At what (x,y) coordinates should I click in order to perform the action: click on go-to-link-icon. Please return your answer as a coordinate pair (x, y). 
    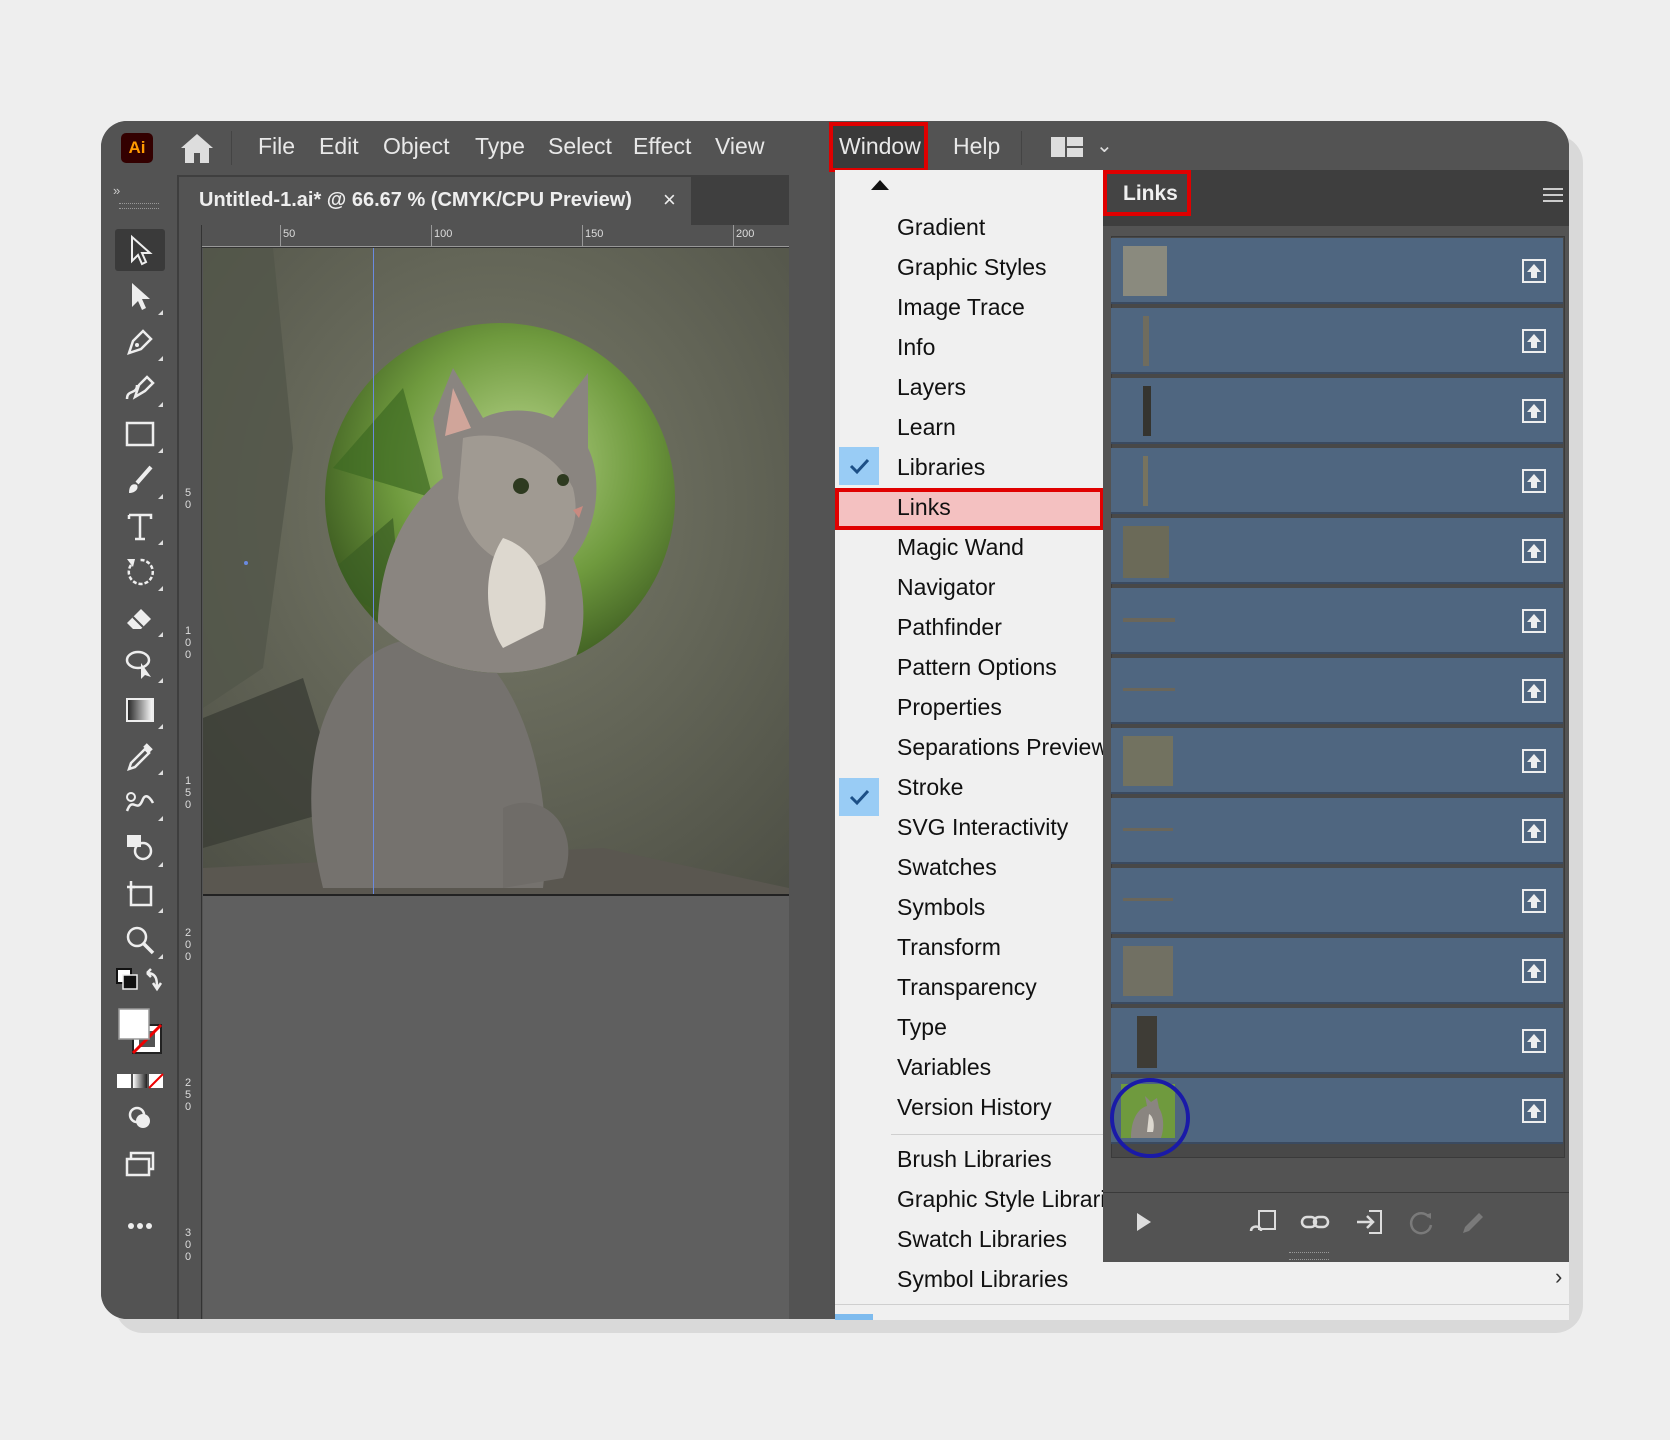
    Looking at the image, I should click on (1369, 1222).